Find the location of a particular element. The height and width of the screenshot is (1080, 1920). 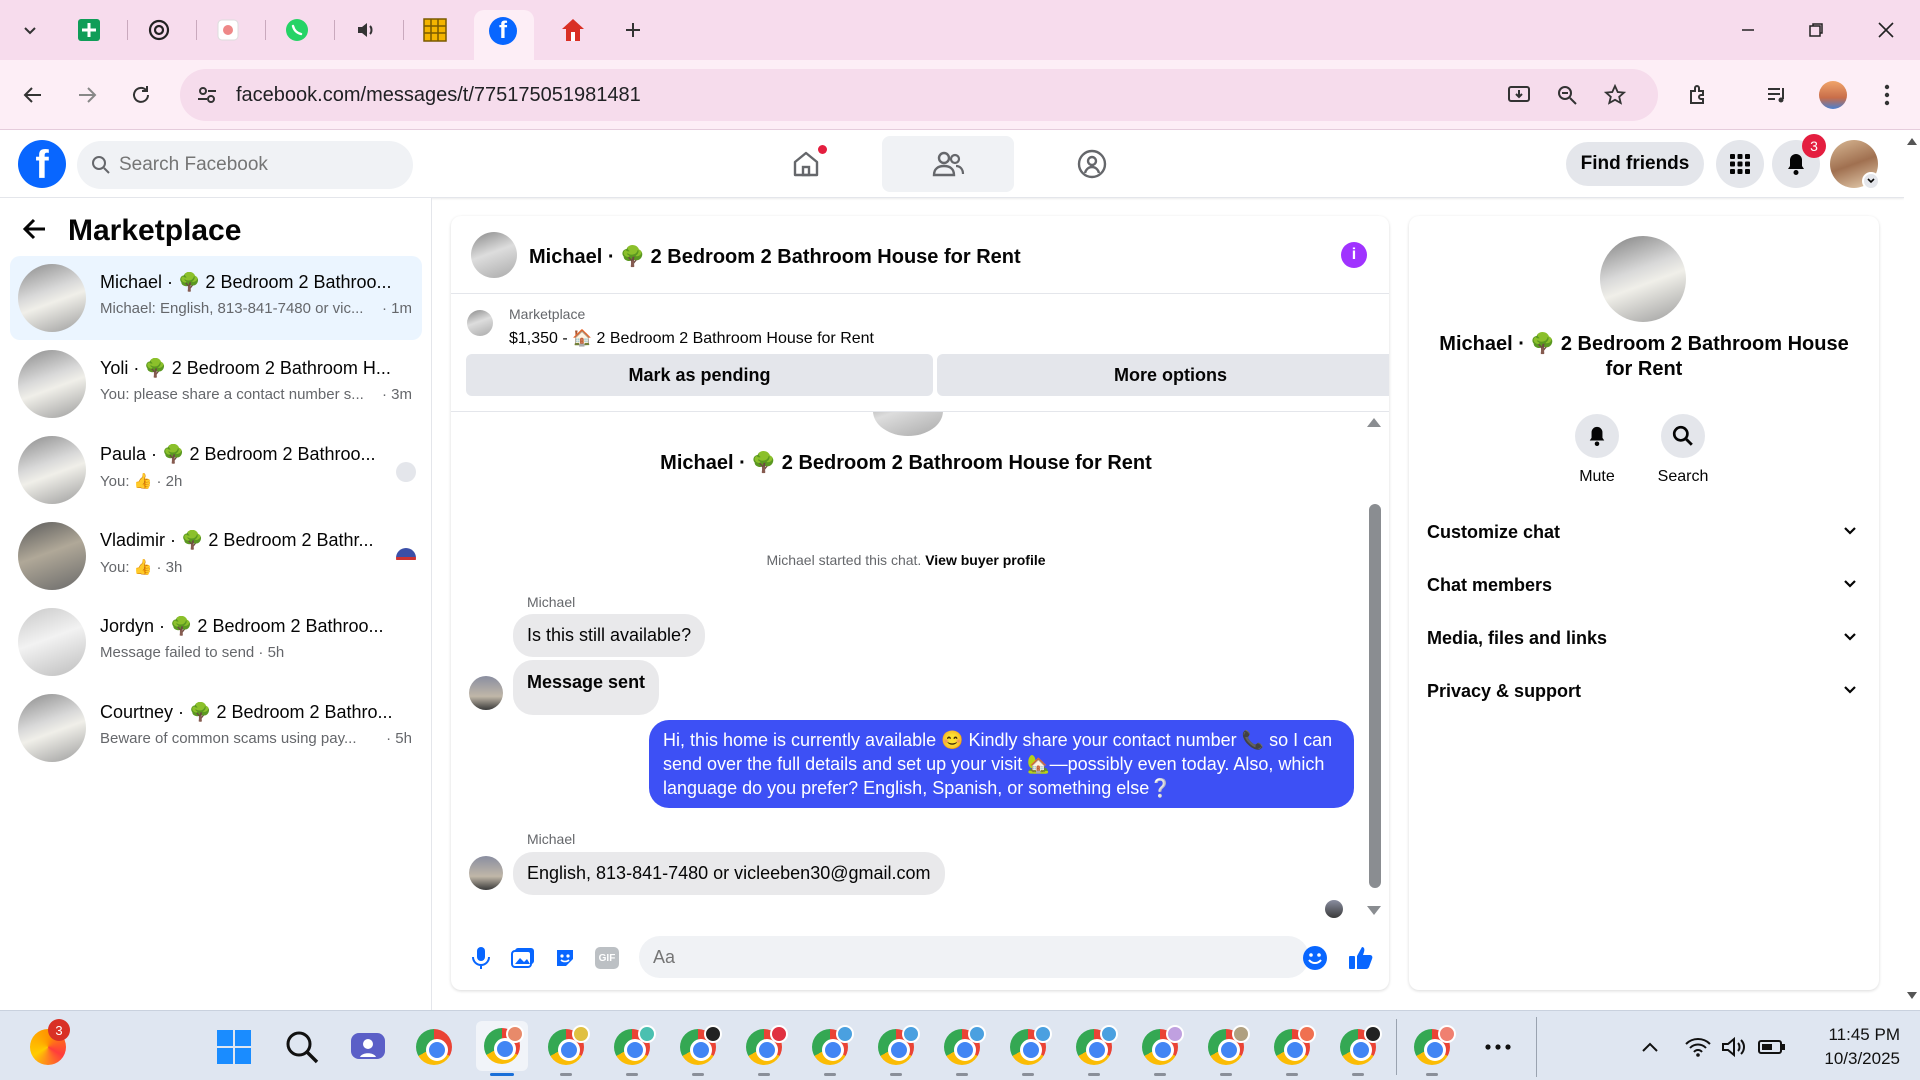

battery-icon is located at coordinates (1772, 1047).